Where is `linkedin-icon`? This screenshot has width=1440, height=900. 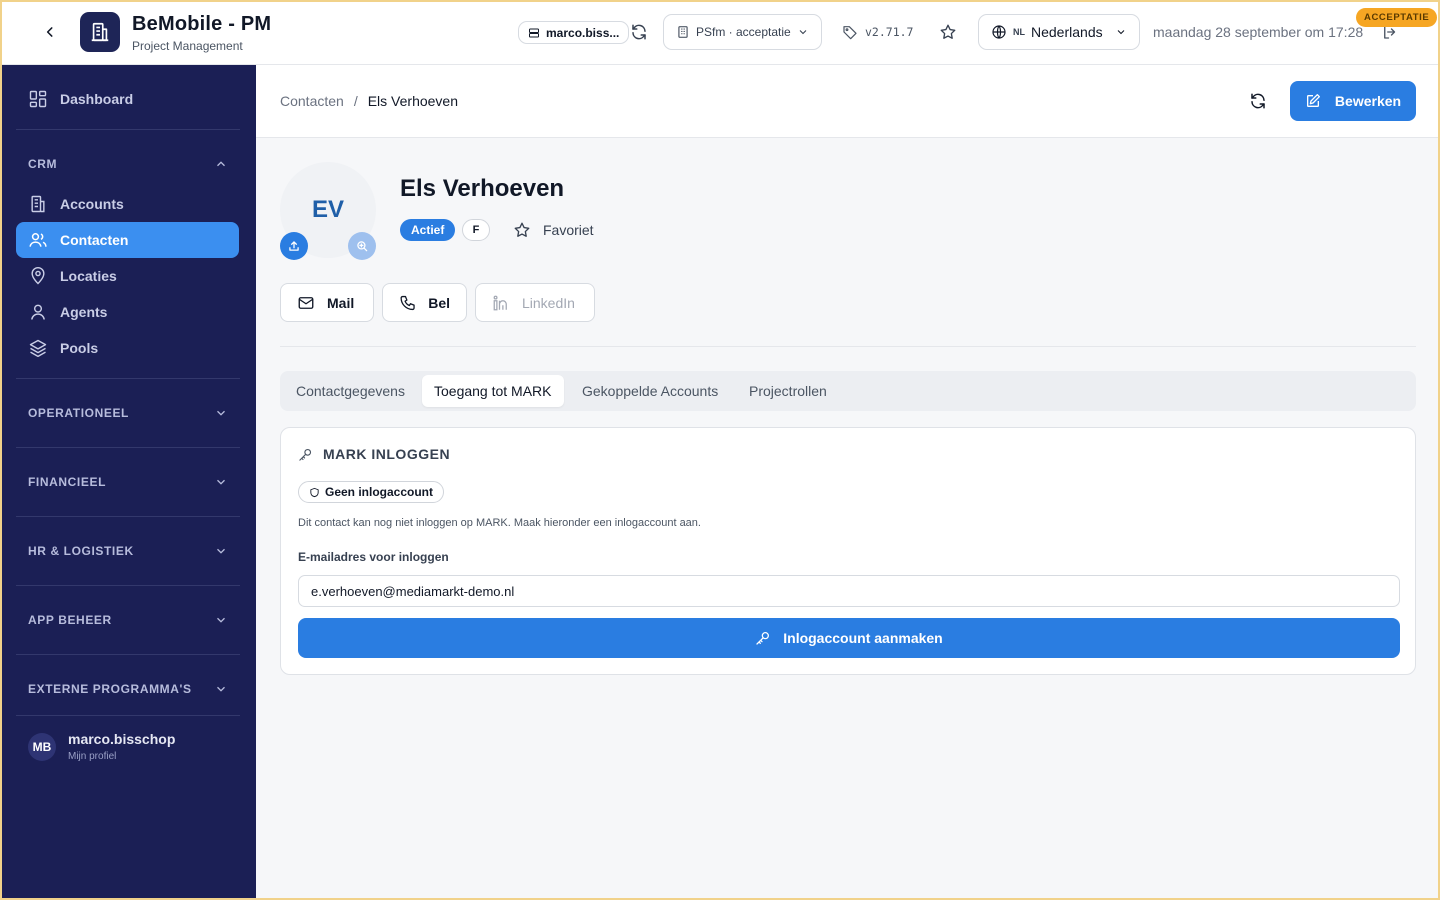
linkedin-icon is located at coordinates (500, 302).